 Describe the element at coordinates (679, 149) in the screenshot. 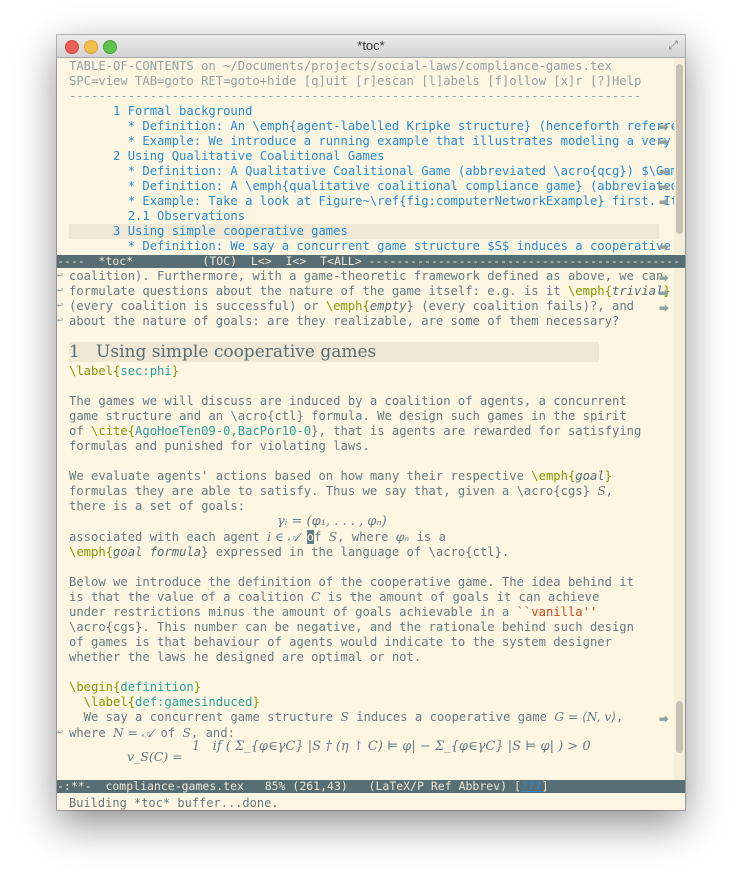

I see `toc-scrollbar-thumb` at that location.